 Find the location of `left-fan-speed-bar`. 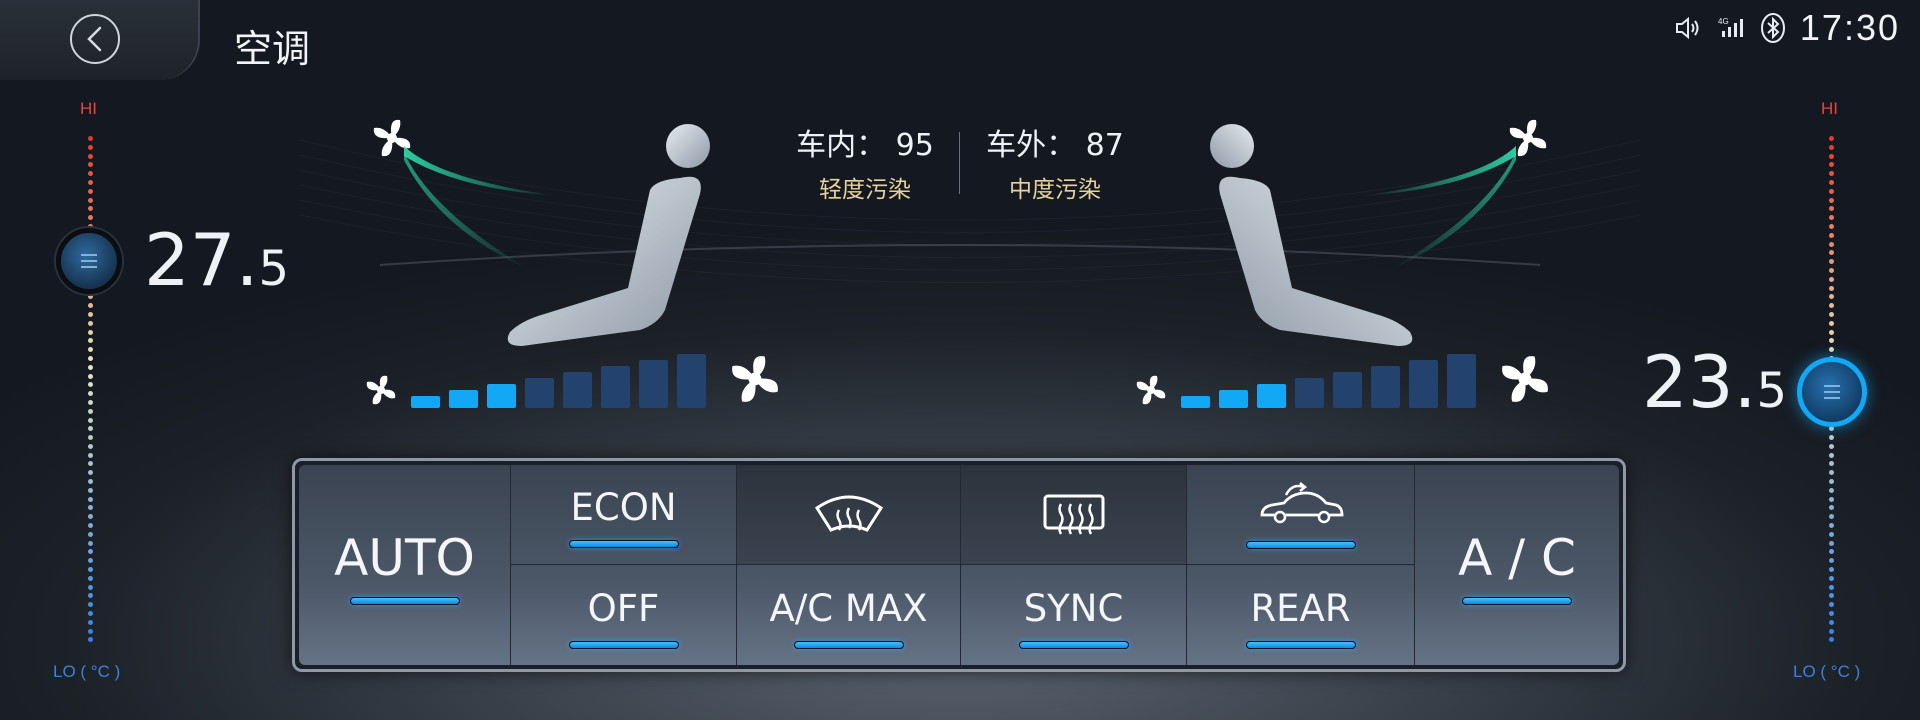

left-fan-speed-bar is located at coordinates (558, 380).